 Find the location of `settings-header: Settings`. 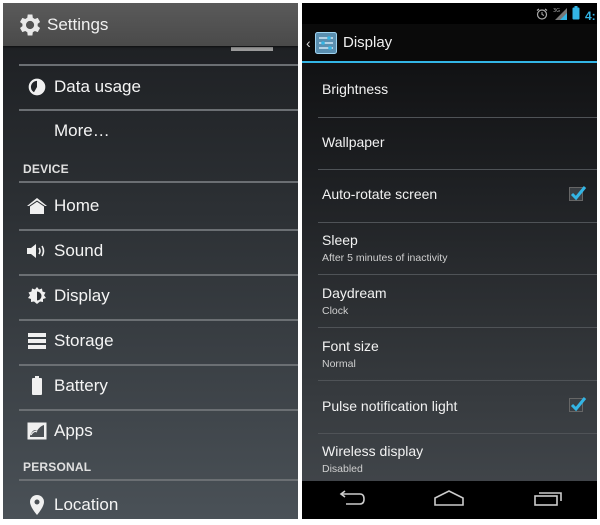

settings-header: Settings is located at coordinates (150, 24).